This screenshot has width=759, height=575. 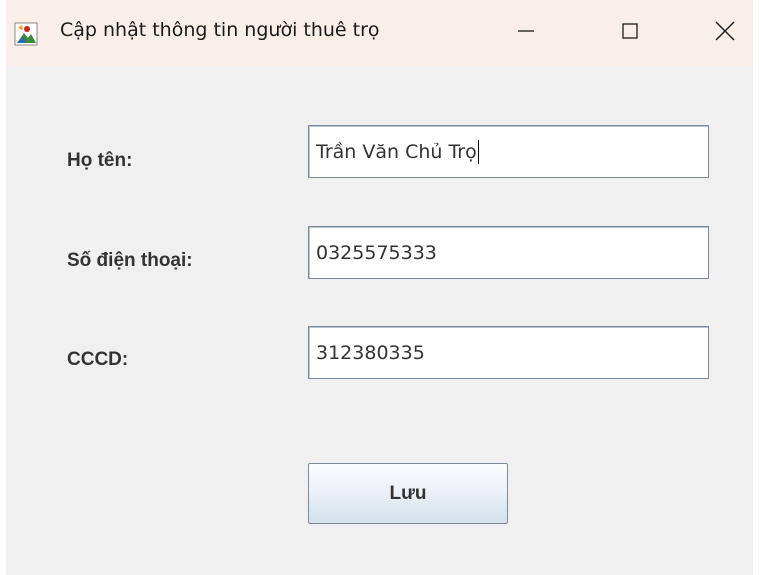 I want to click on name-input: Trần Văn Chủ Trọ, so click(x=508, y=151).